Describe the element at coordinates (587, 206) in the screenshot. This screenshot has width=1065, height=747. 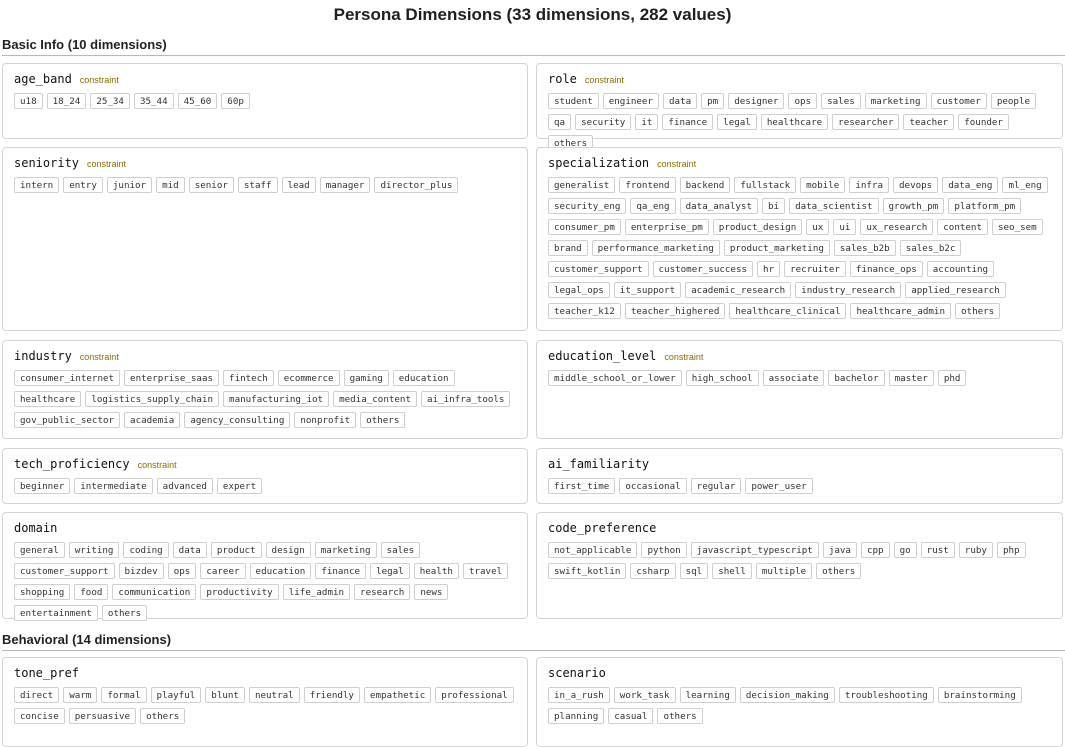
I see `value-tag: security_eng` at that location.